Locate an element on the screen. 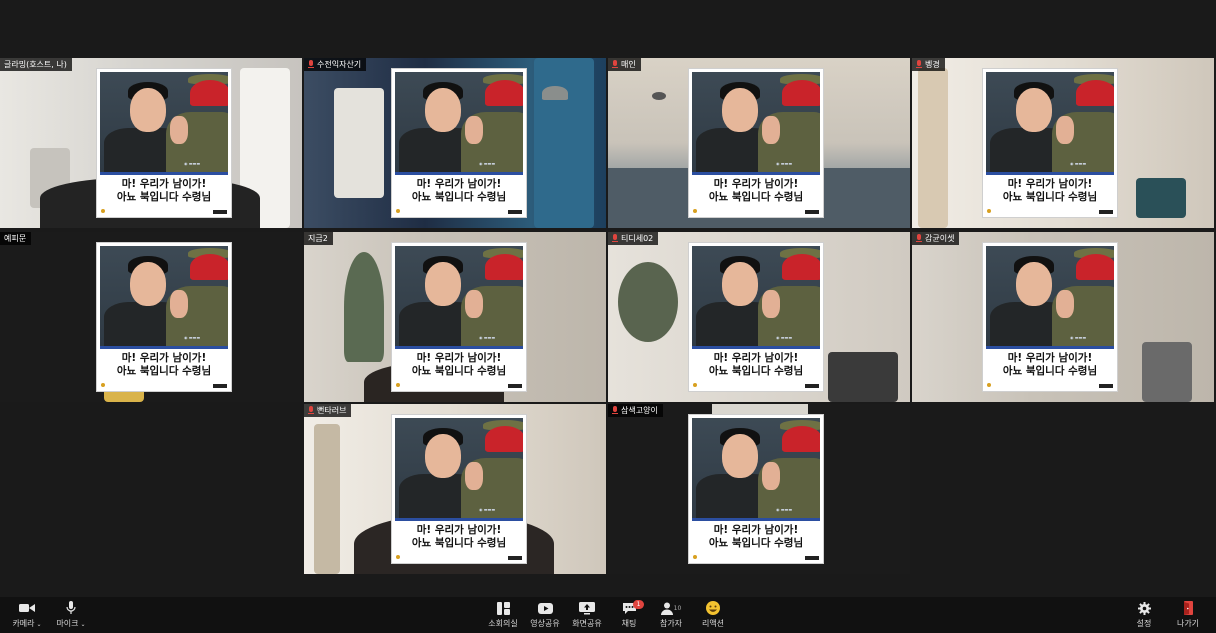 Image resolution: width=1216 pixels, height=633 pixels. reaction-label: 리액션 is located at coordinates (713, 623).